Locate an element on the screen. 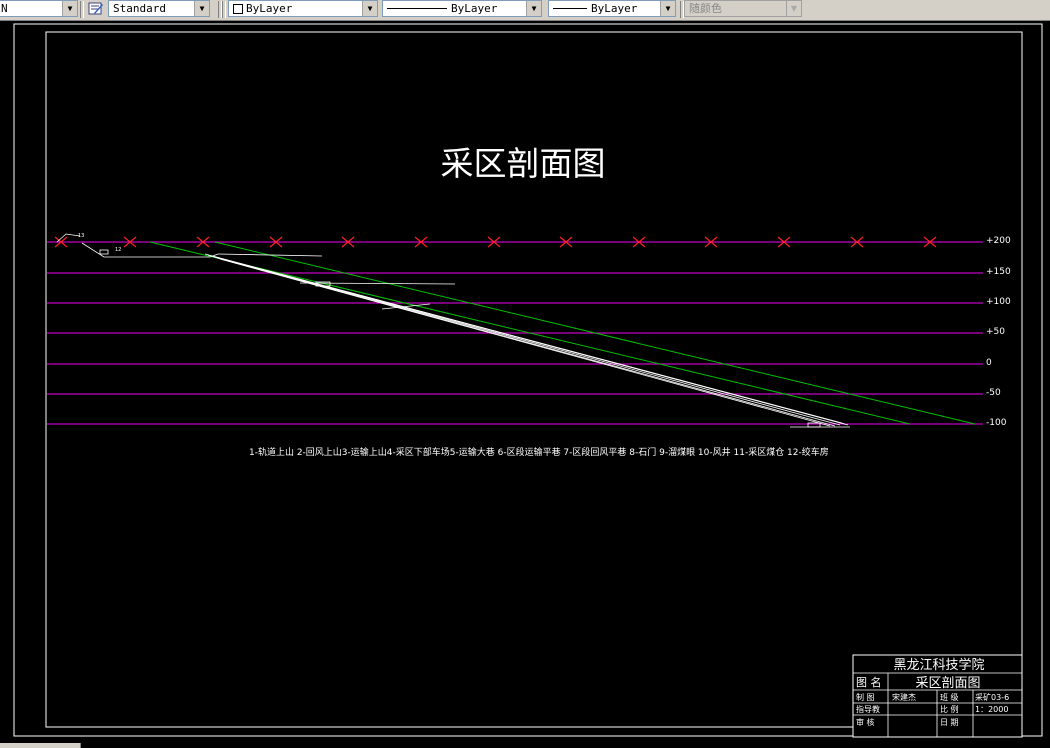  text-style-value: Standard is located at coordinates (139, 8).